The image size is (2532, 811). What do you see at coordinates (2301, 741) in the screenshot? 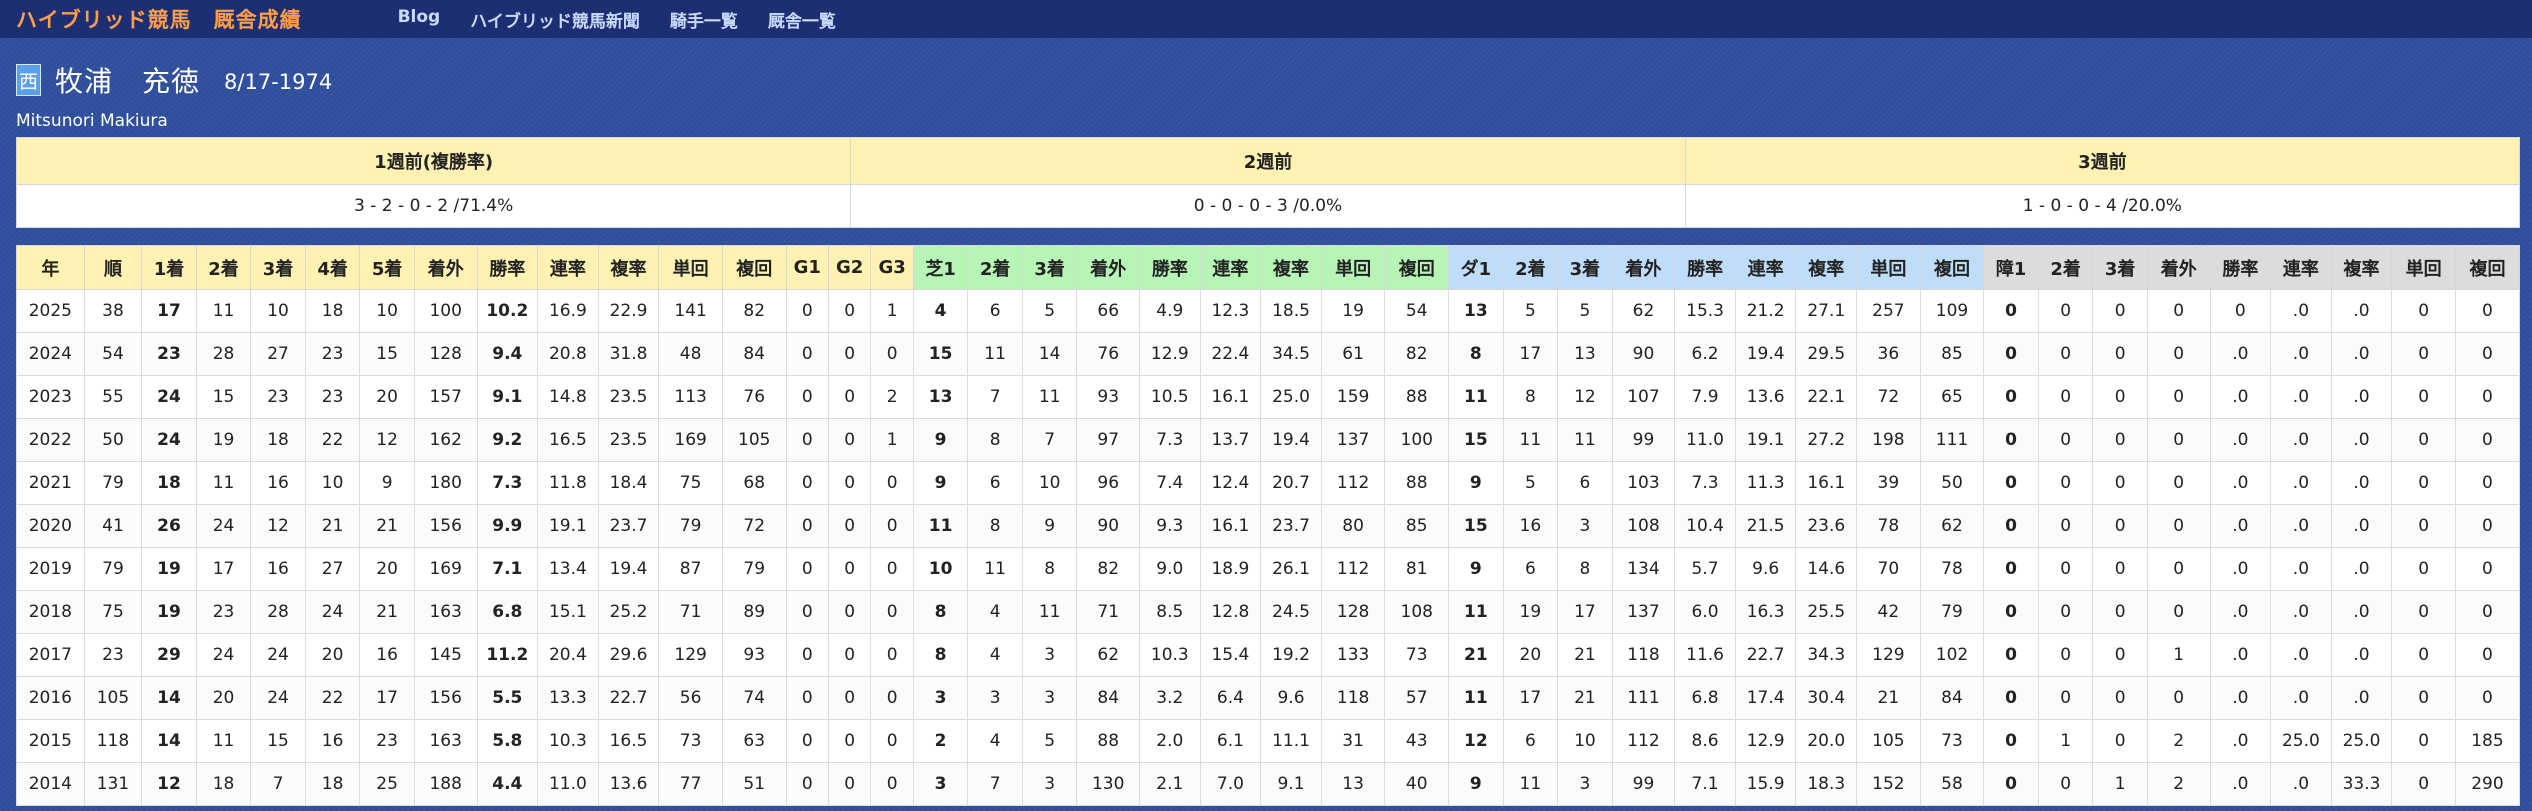
I see `stat-cell: 25.0` at bounding box center [2301, 741].